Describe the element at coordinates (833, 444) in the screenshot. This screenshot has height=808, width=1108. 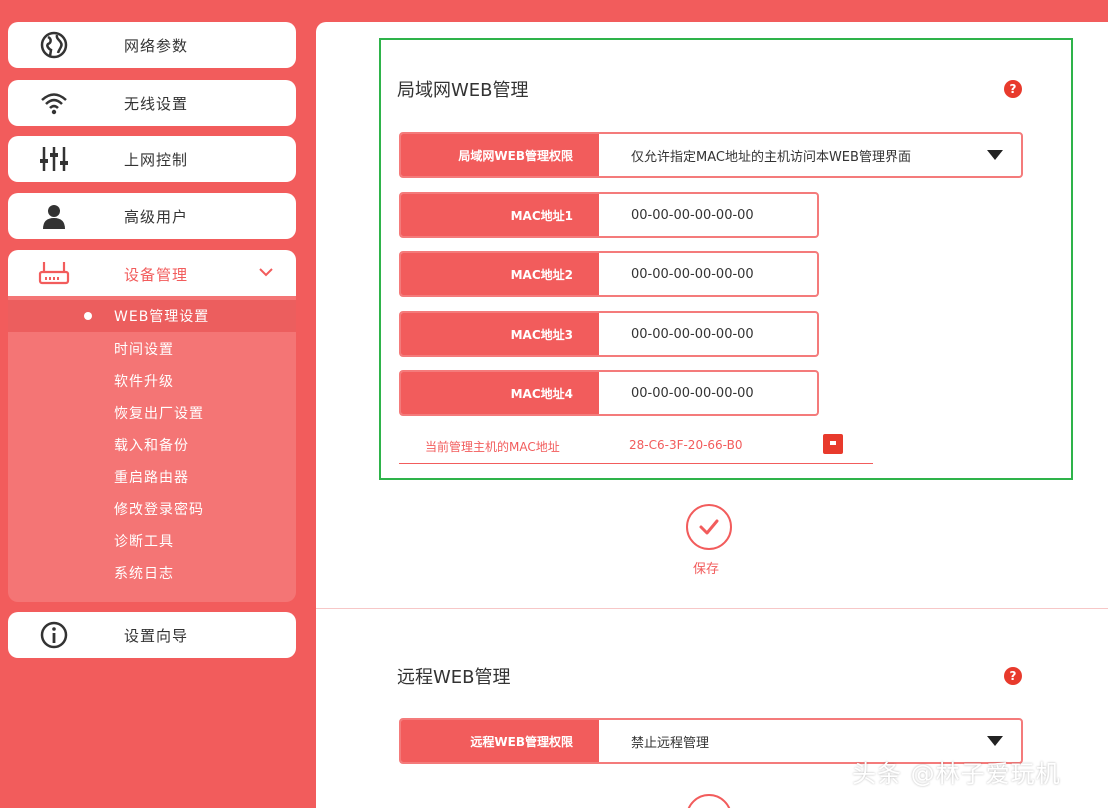
I see `copy-mac-button` at that location.